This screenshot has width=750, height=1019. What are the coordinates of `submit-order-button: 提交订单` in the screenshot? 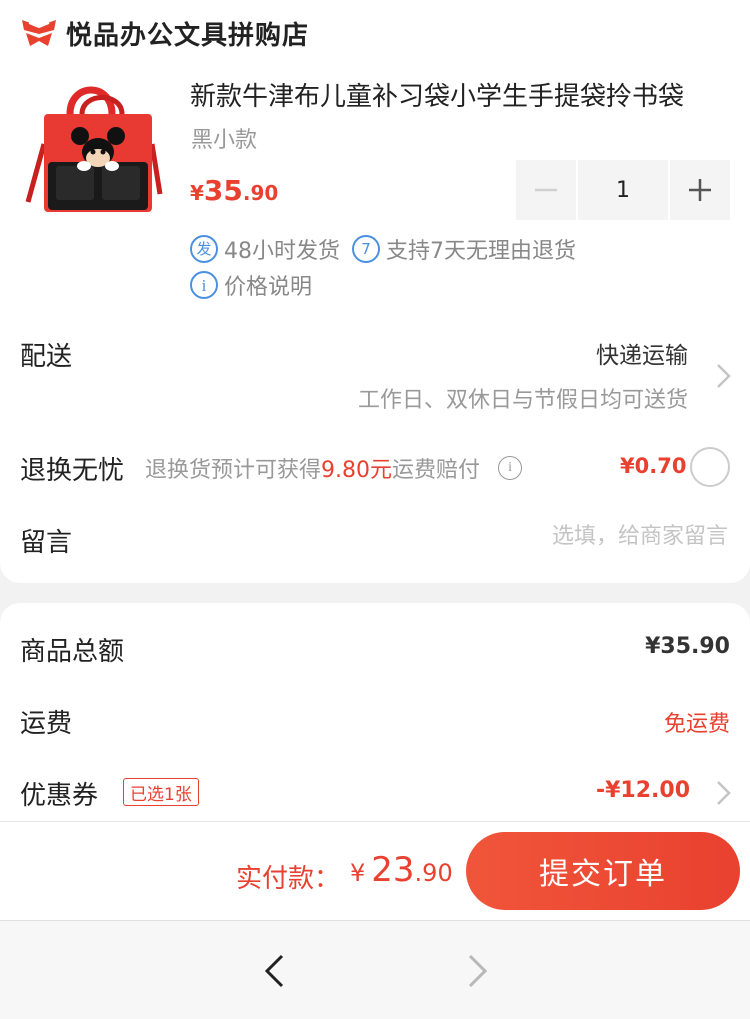 It's located at (603, 871).